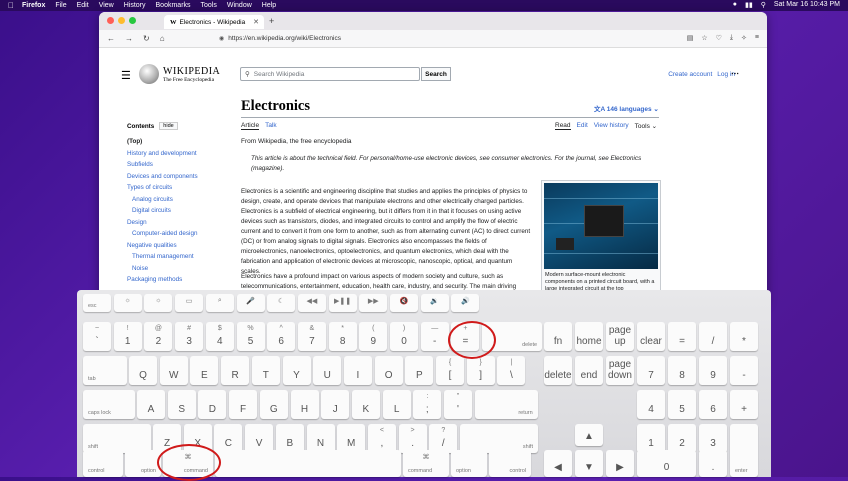  Describe the element at coordinates (60, 5) in the screenshot. I see `menu-file: File` at that location.